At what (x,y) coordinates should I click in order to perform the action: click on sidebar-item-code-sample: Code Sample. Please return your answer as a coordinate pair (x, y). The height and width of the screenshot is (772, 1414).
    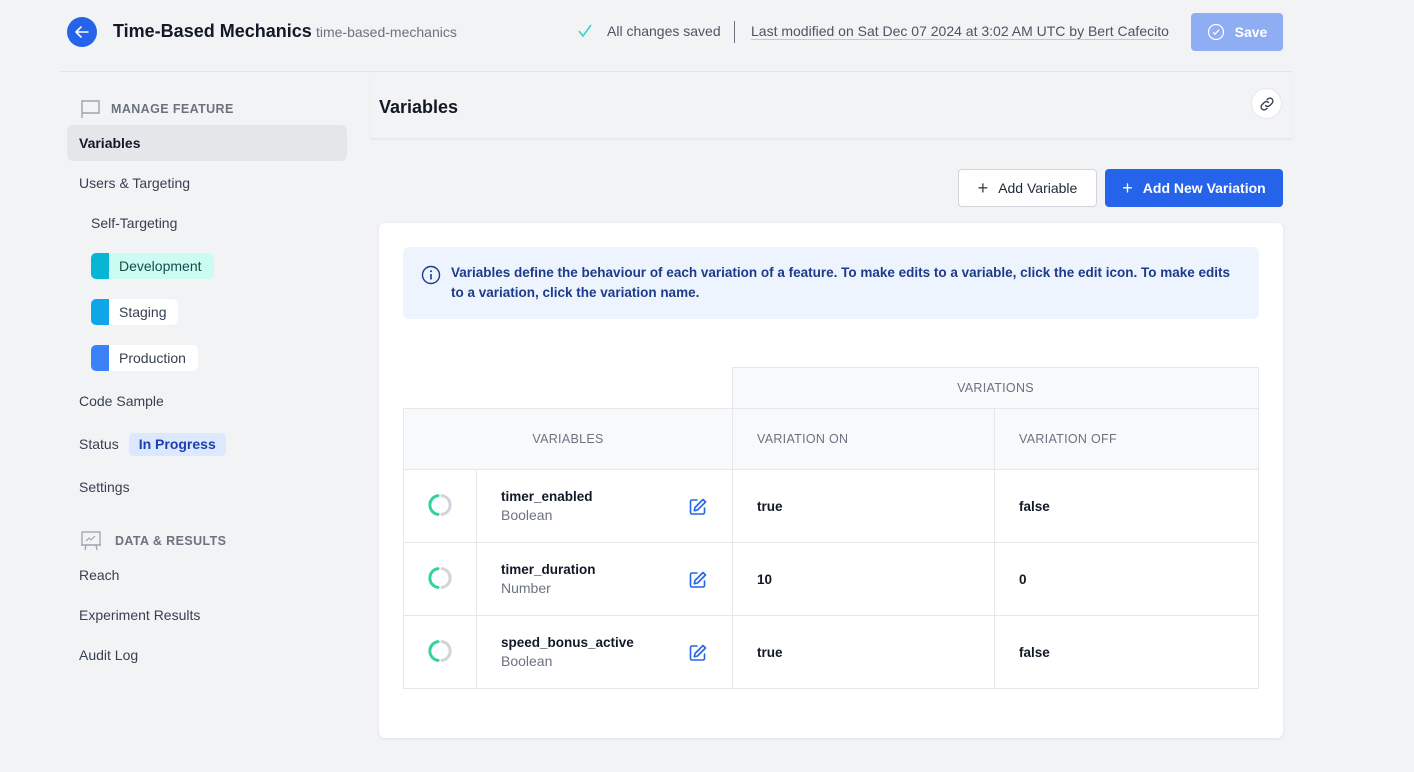
    Looking at the image, I should click on (207, 401).